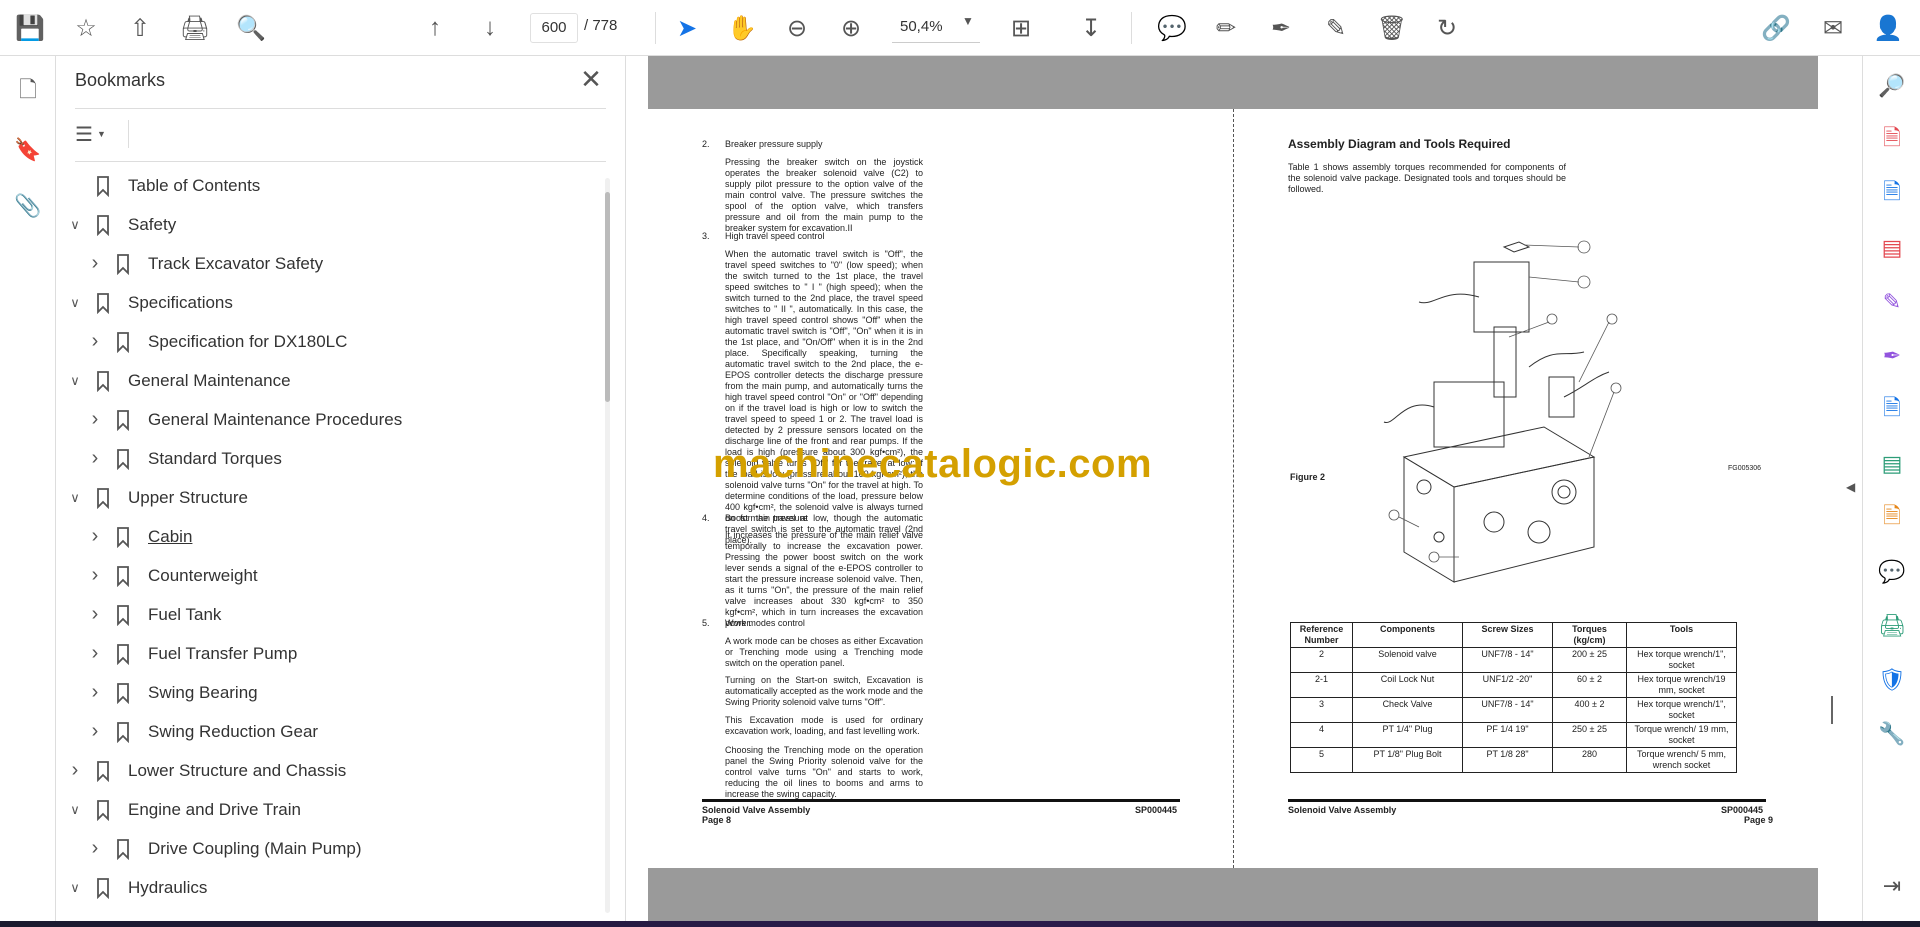  I want to click on print-icon: 🖨, so click(195, 28).